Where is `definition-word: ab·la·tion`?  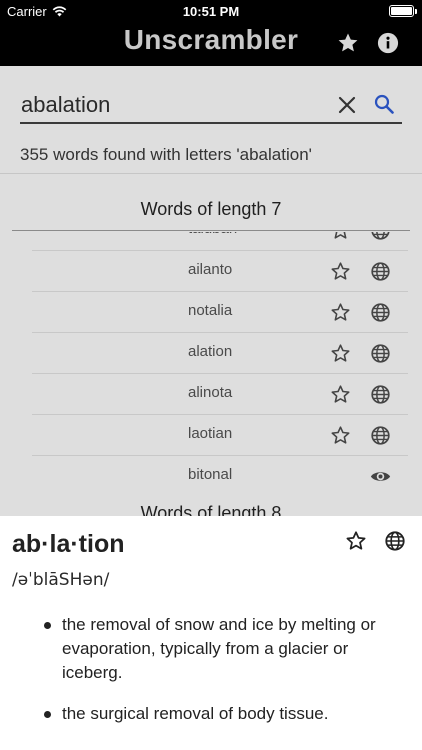
definition-word: ab·la·tion is located at coordinates (68, 544).